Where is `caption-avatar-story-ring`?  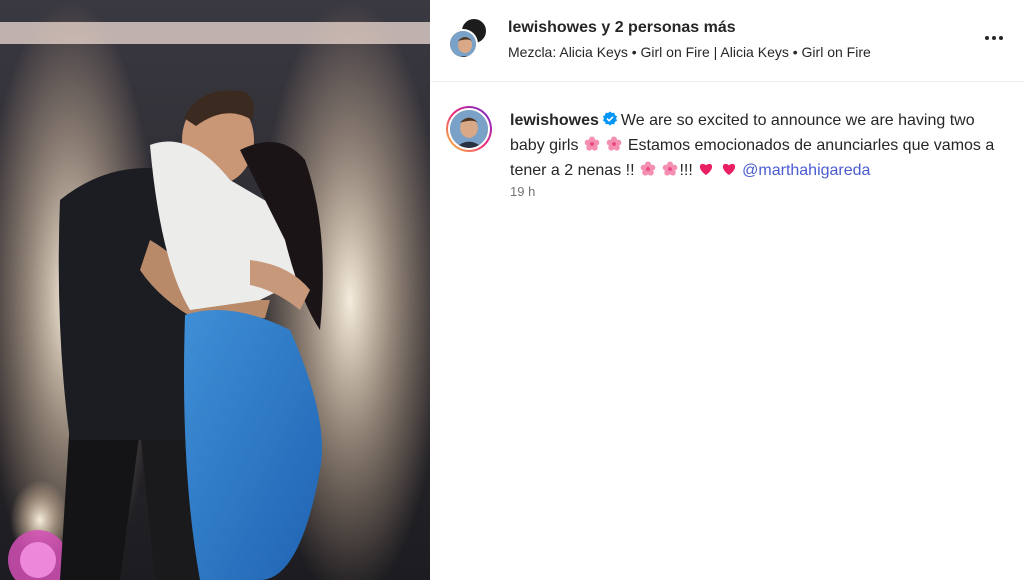
caption-avatar-story-ring is located at coordinates (469, 129).